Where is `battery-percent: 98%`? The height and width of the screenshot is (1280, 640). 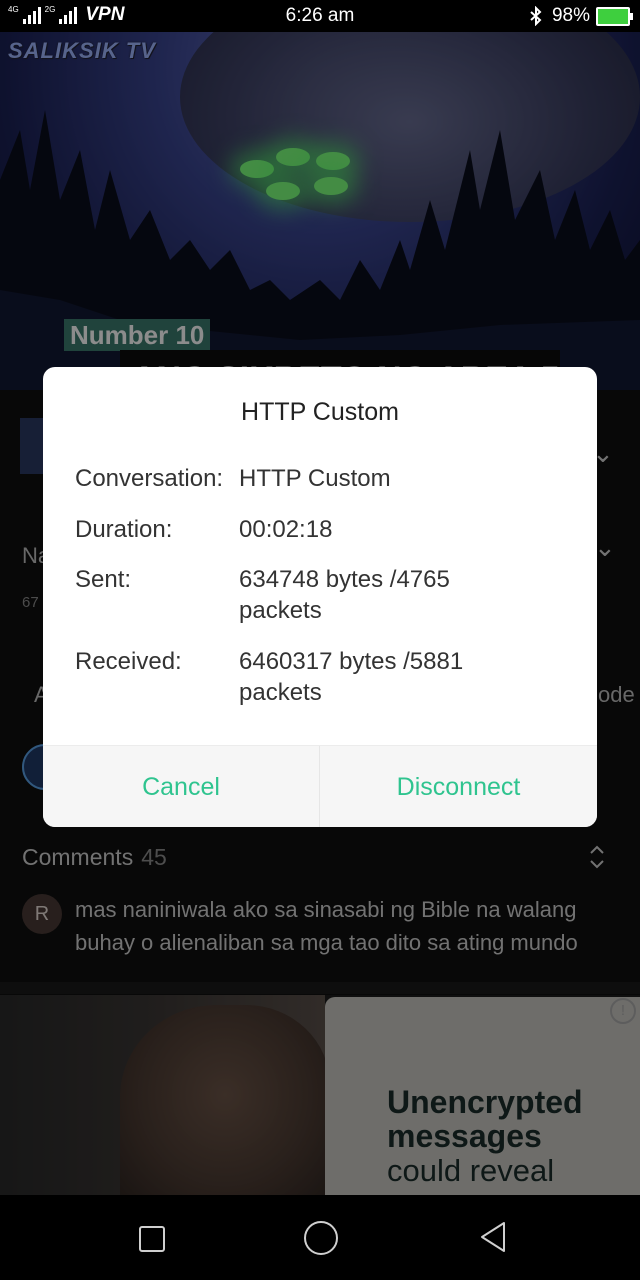 battery-percent: 98% is located at coordinates (570, 15).